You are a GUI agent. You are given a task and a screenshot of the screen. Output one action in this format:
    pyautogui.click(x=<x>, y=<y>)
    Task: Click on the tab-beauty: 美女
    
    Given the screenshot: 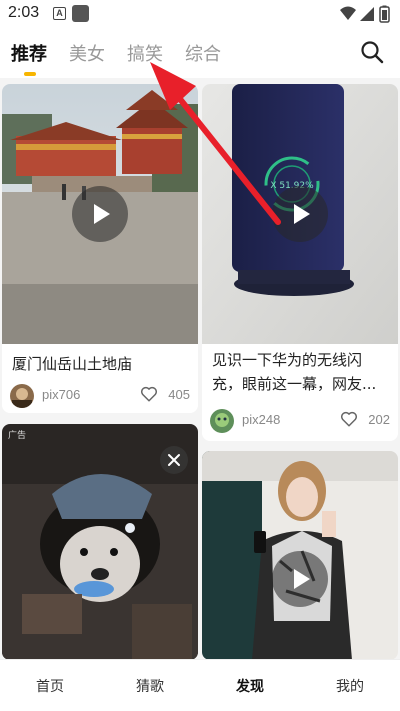 What is the action you would take?
    pyautogui.click(x=87, y=53)
    